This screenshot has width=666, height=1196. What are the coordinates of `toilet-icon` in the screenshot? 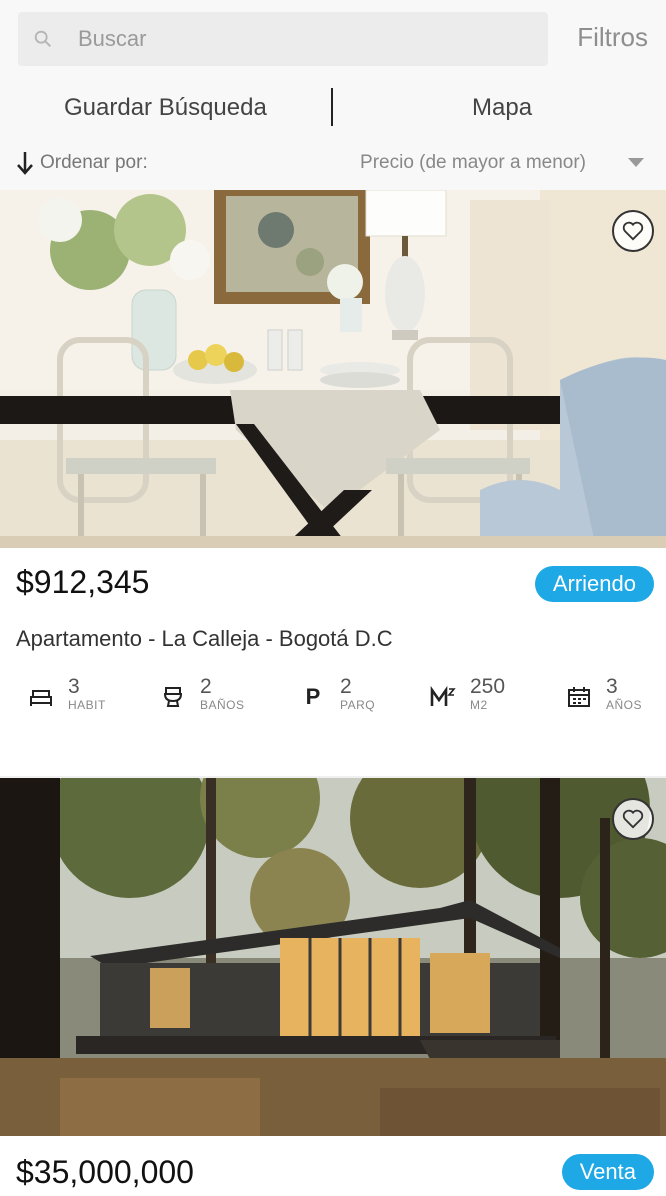 It's located at (173, 697).